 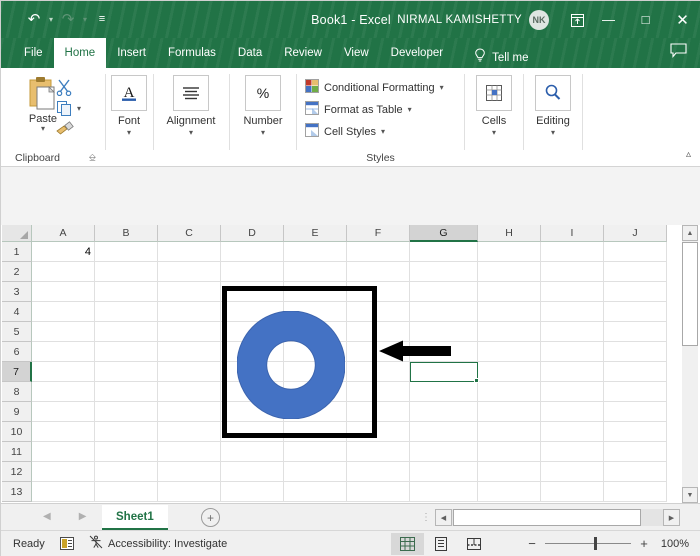 What do you see at coordinates (17, 372) in the screenshot?
I see `row-header-7: 7` at bounding box center [17, 372].